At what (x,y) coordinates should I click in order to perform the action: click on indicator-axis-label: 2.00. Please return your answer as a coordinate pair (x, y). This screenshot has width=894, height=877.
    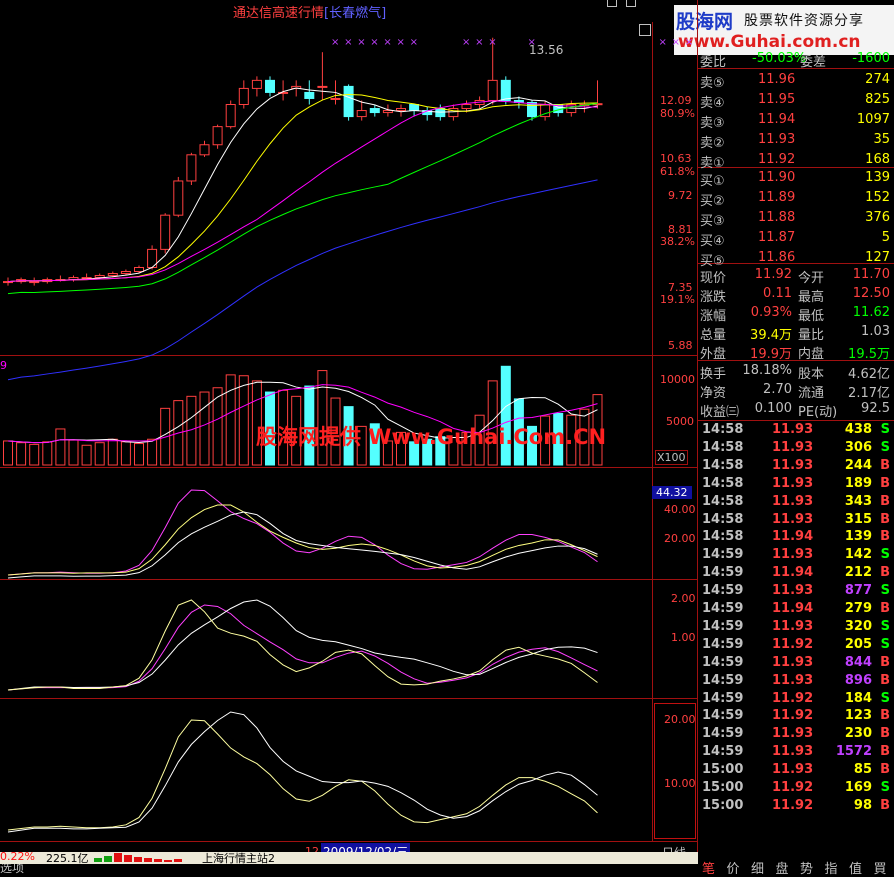
    Looking at the image, I should click on (683, 598).